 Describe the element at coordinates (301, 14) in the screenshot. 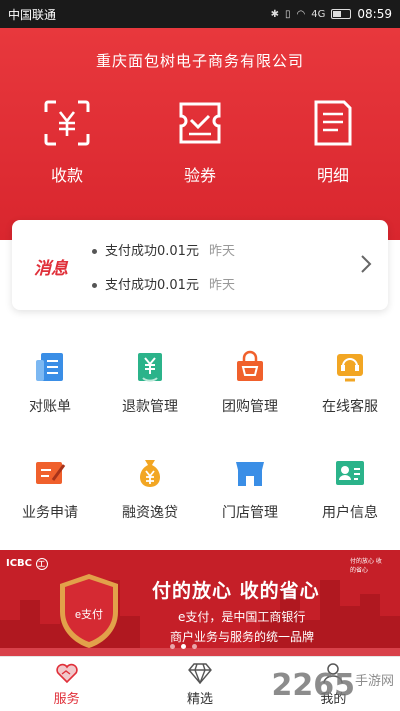

I see `wifi-icon: ◠` at that location.